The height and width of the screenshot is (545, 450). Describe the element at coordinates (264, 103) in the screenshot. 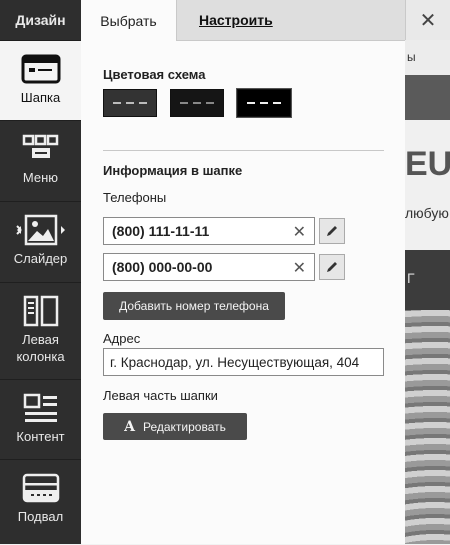

I see `color-scheme-option-dark` at that location.